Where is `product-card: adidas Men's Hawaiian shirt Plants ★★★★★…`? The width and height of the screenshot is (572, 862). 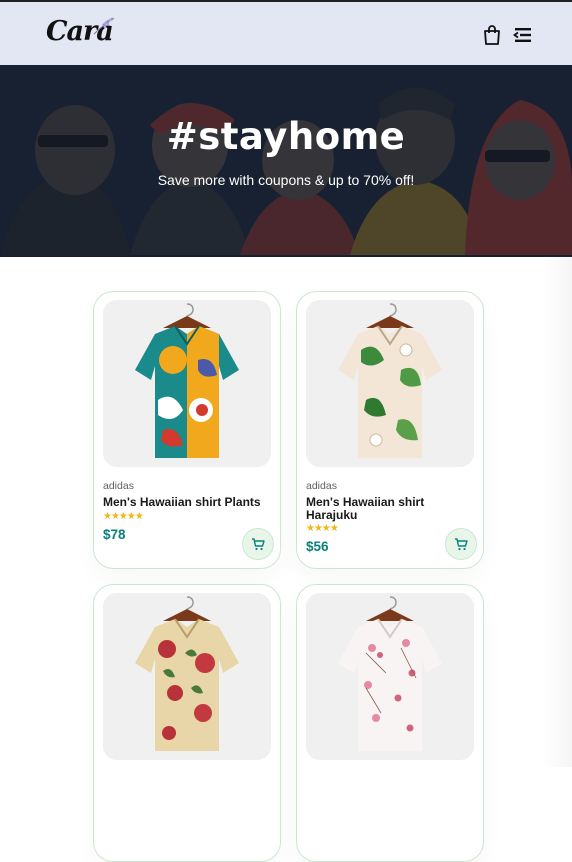
product-card: adidas Men's Hawaiian shirt Plants ★★★★★… is located at coordinates (187, 430).